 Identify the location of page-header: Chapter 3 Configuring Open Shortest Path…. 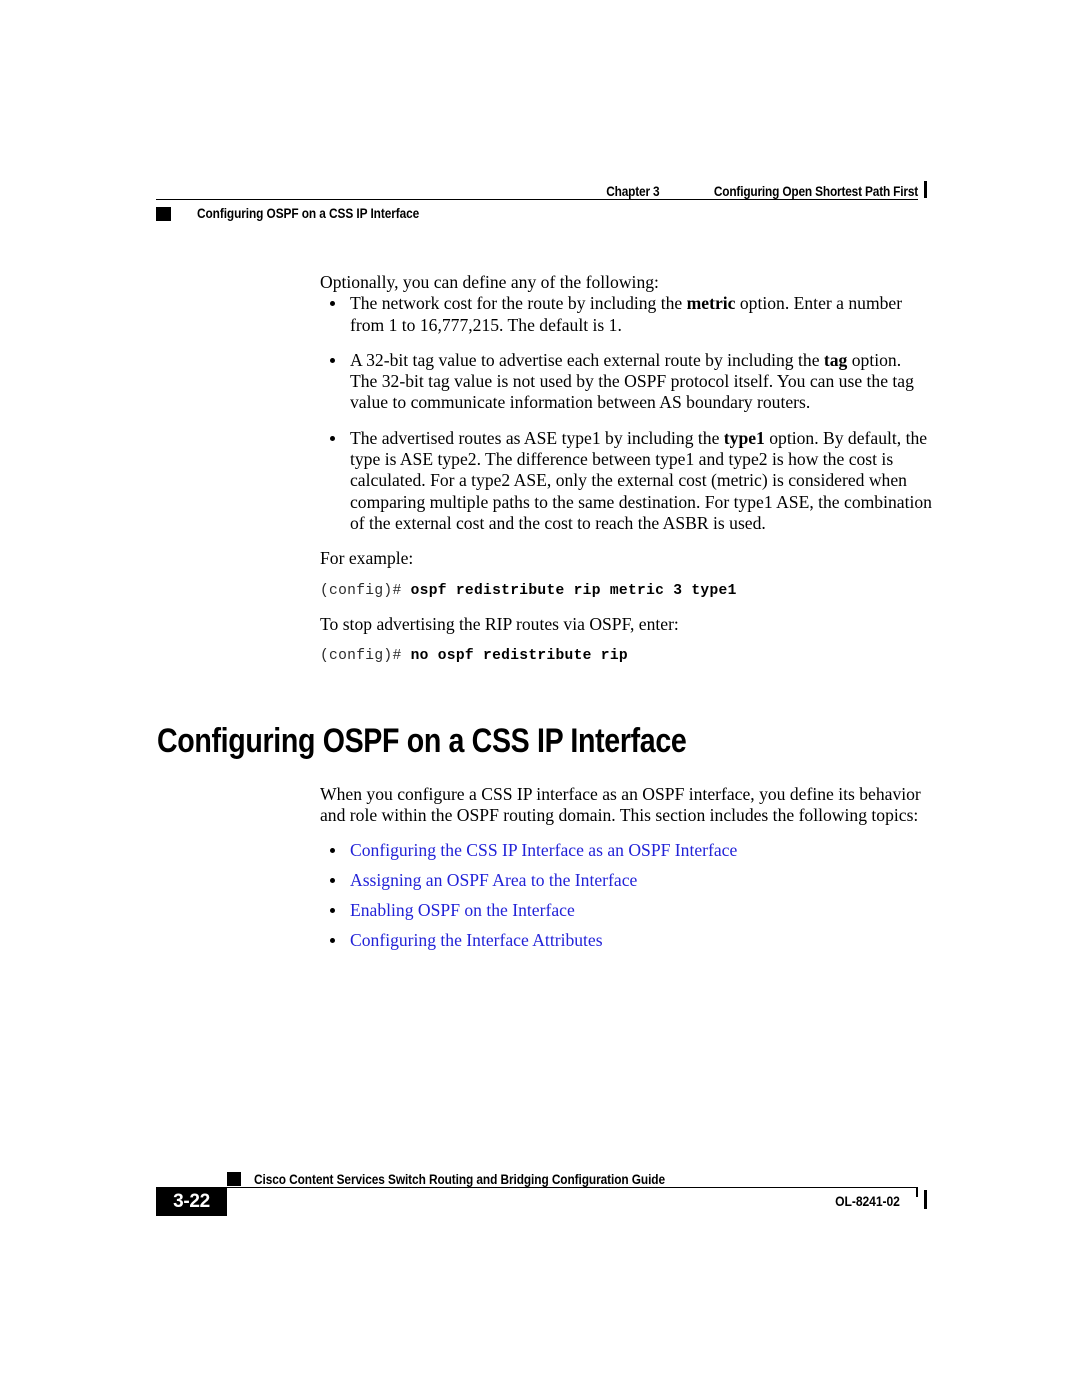
(537, 201).